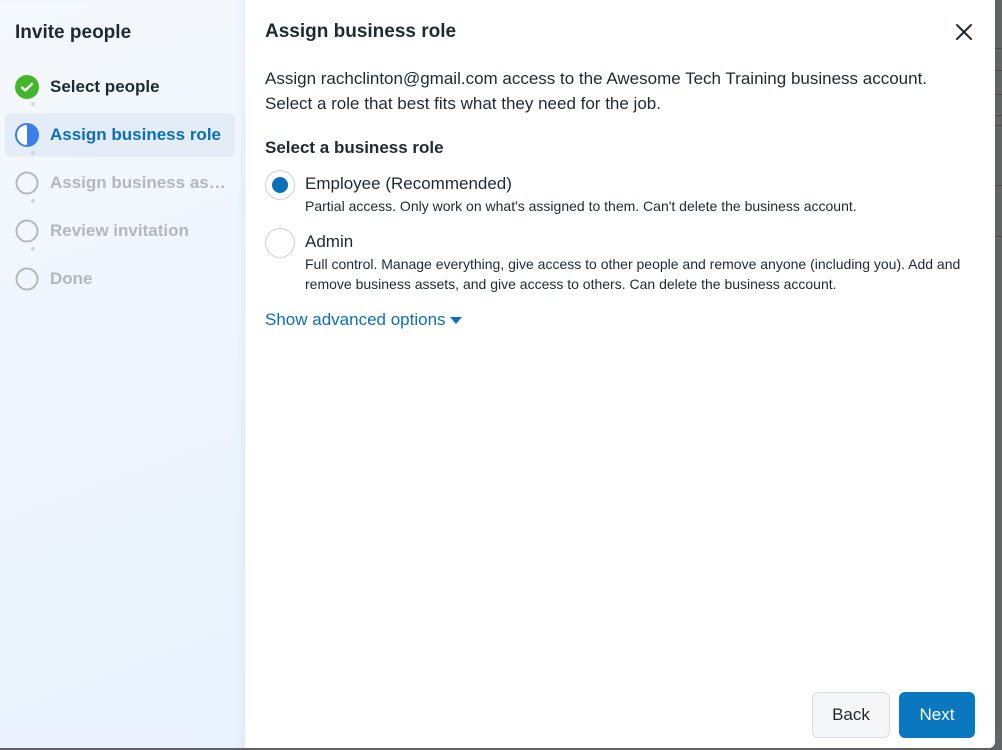 This screenshot has height=750, width=1002. I want to click on step-review-invitation: Review invitation, so click(120, 231).